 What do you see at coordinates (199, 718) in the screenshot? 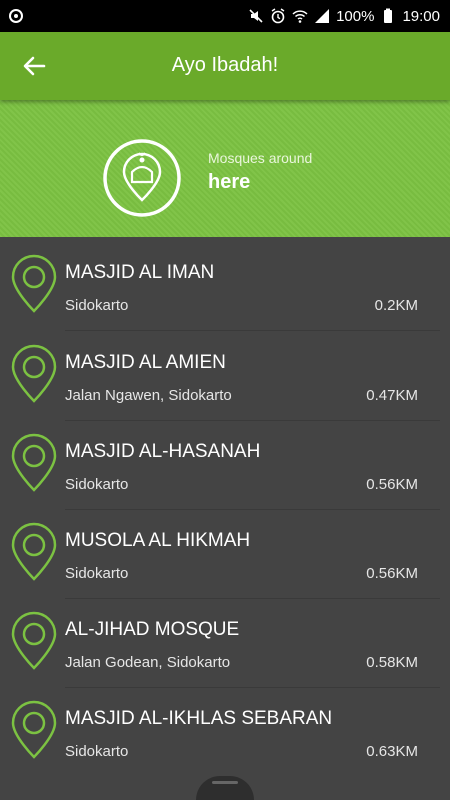
I see `mosque-name: MASJID AL-IKHLAS SEBARAN` at bounding box center [199, 718].